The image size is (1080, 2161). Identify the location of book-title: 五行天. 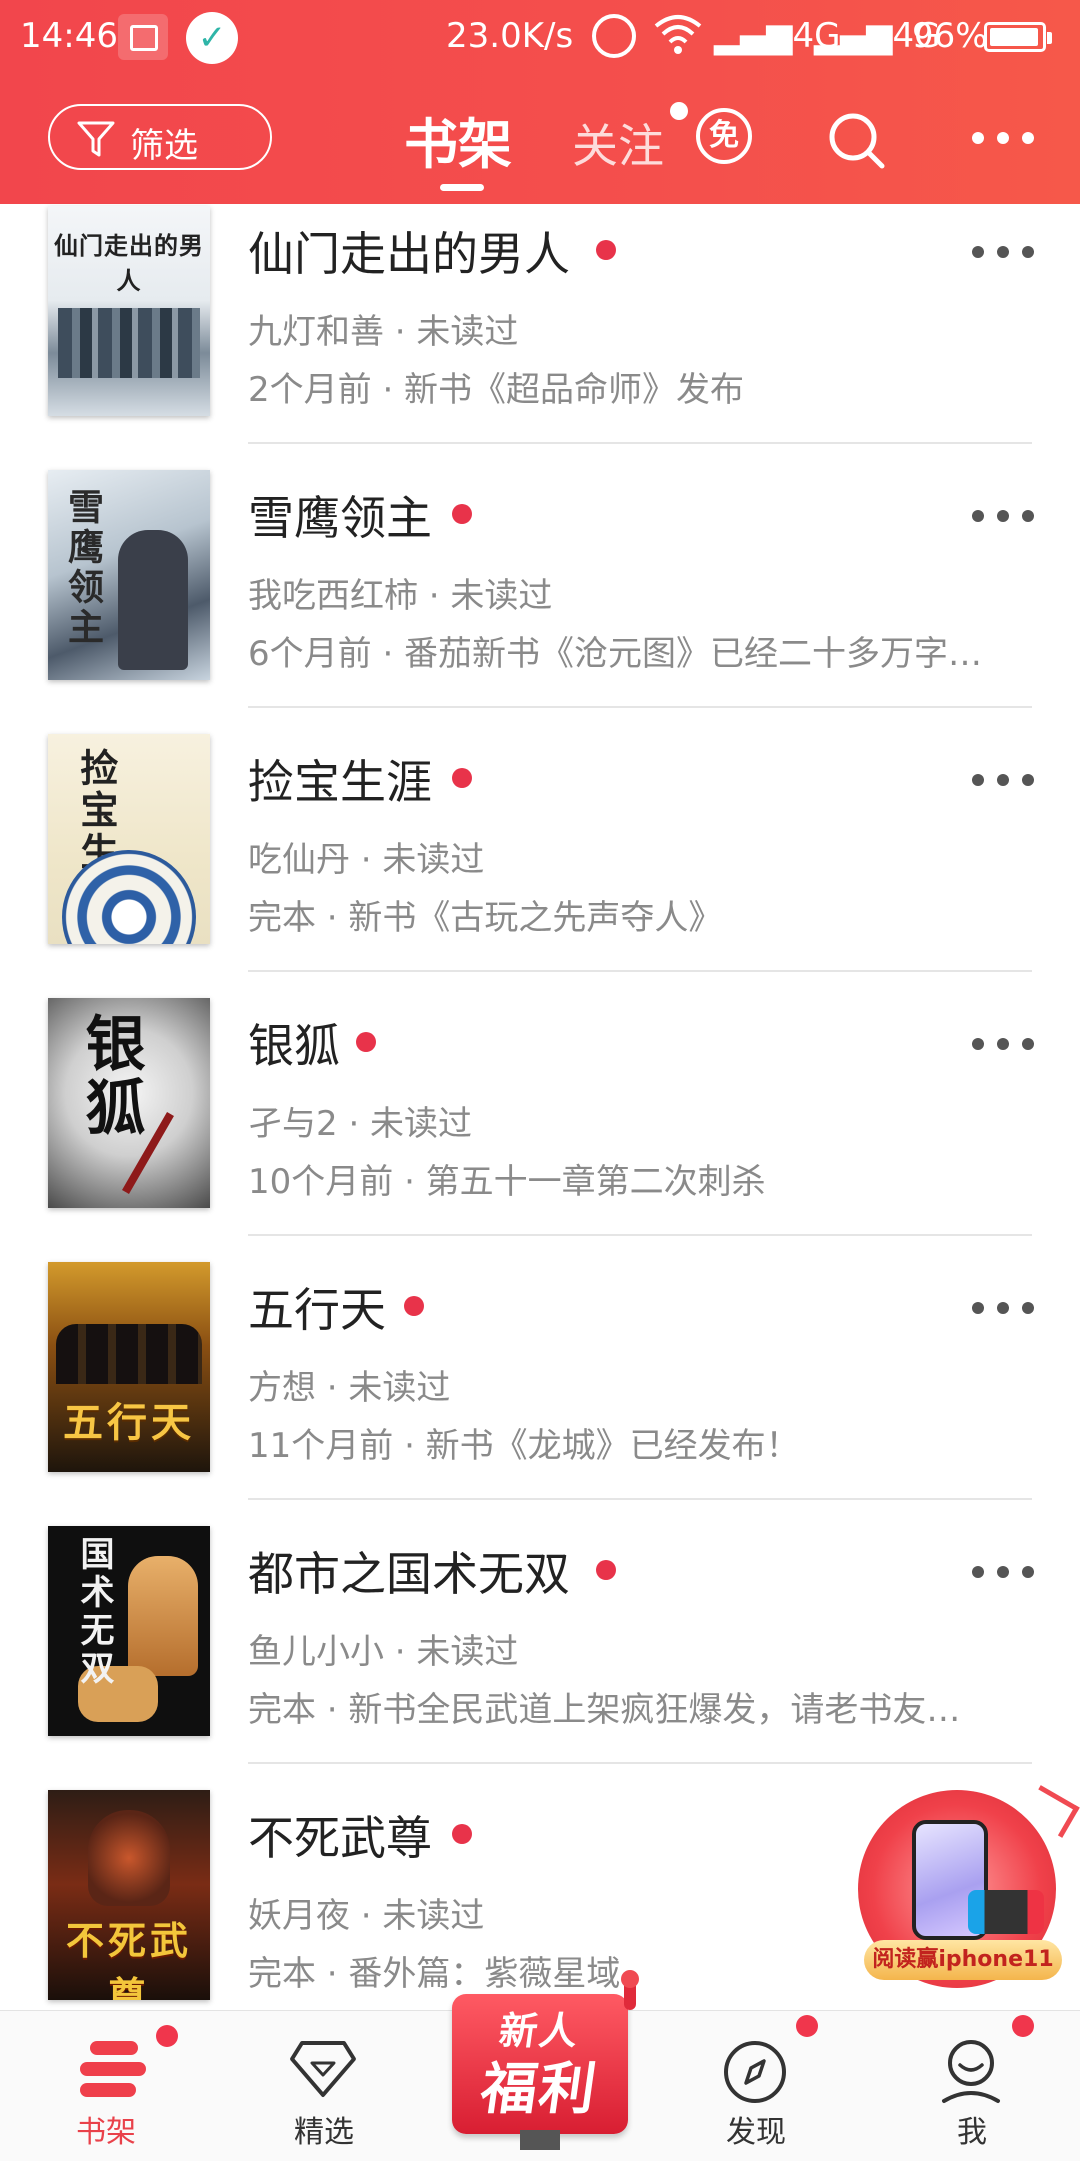
(317, 1310).